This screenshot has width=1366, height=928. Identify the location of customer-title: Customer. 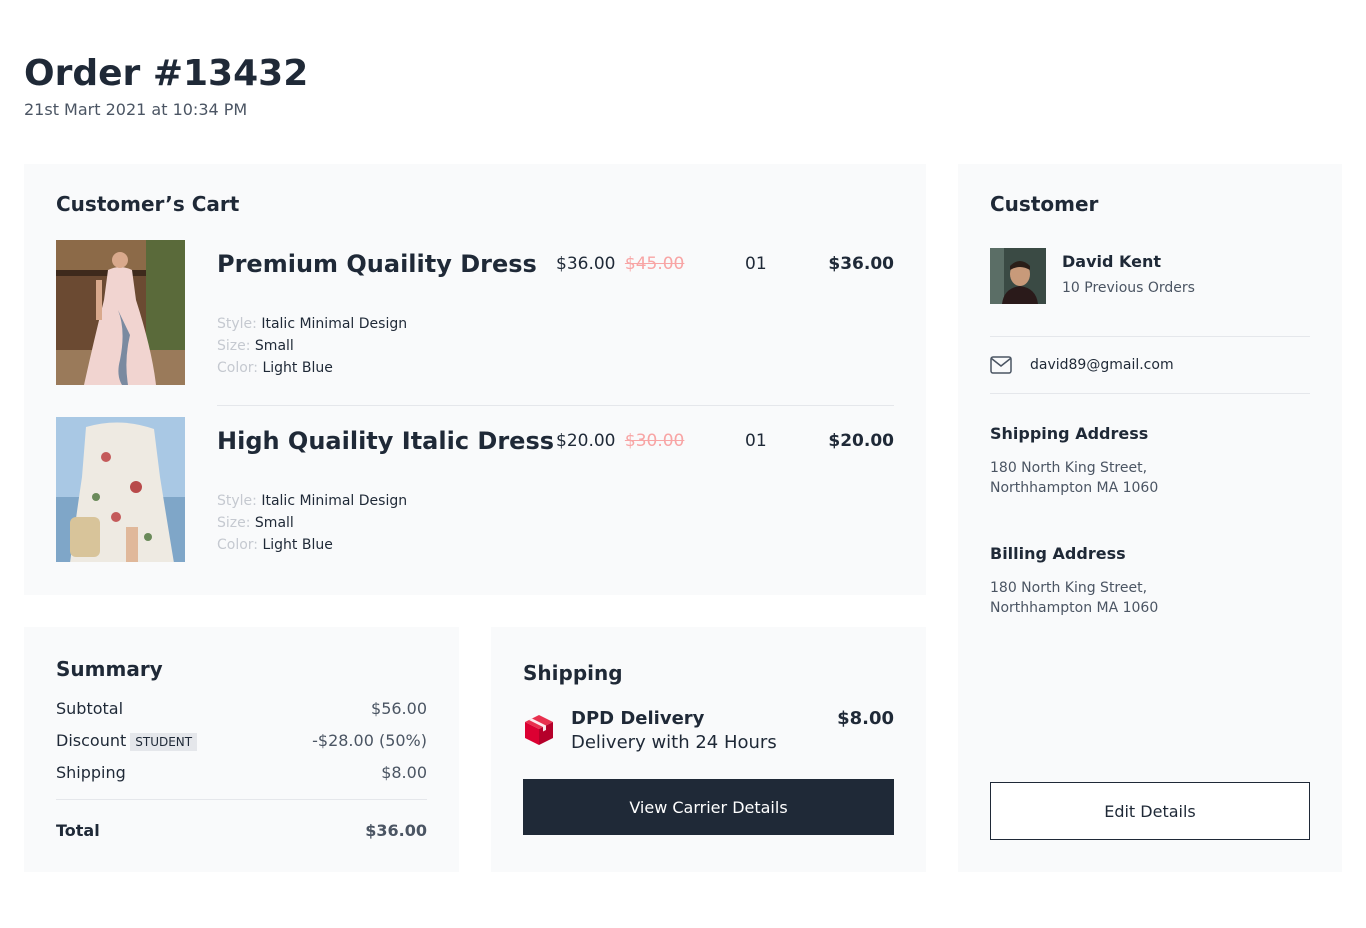
(1044, 204).